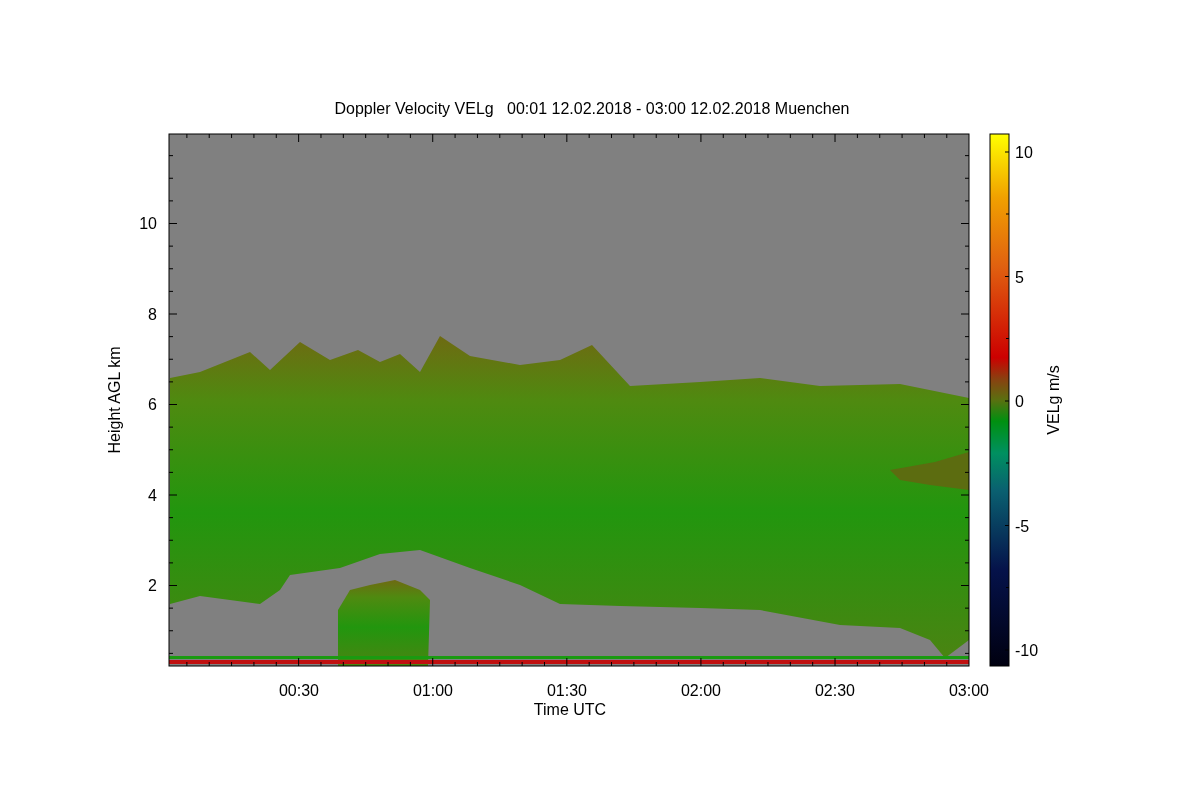  I want to click on plot-title: Doppler Velocity VELg 00:01 12.02.2018 - 03:00 12.02.2018 Muenchen, so click(592, 108).